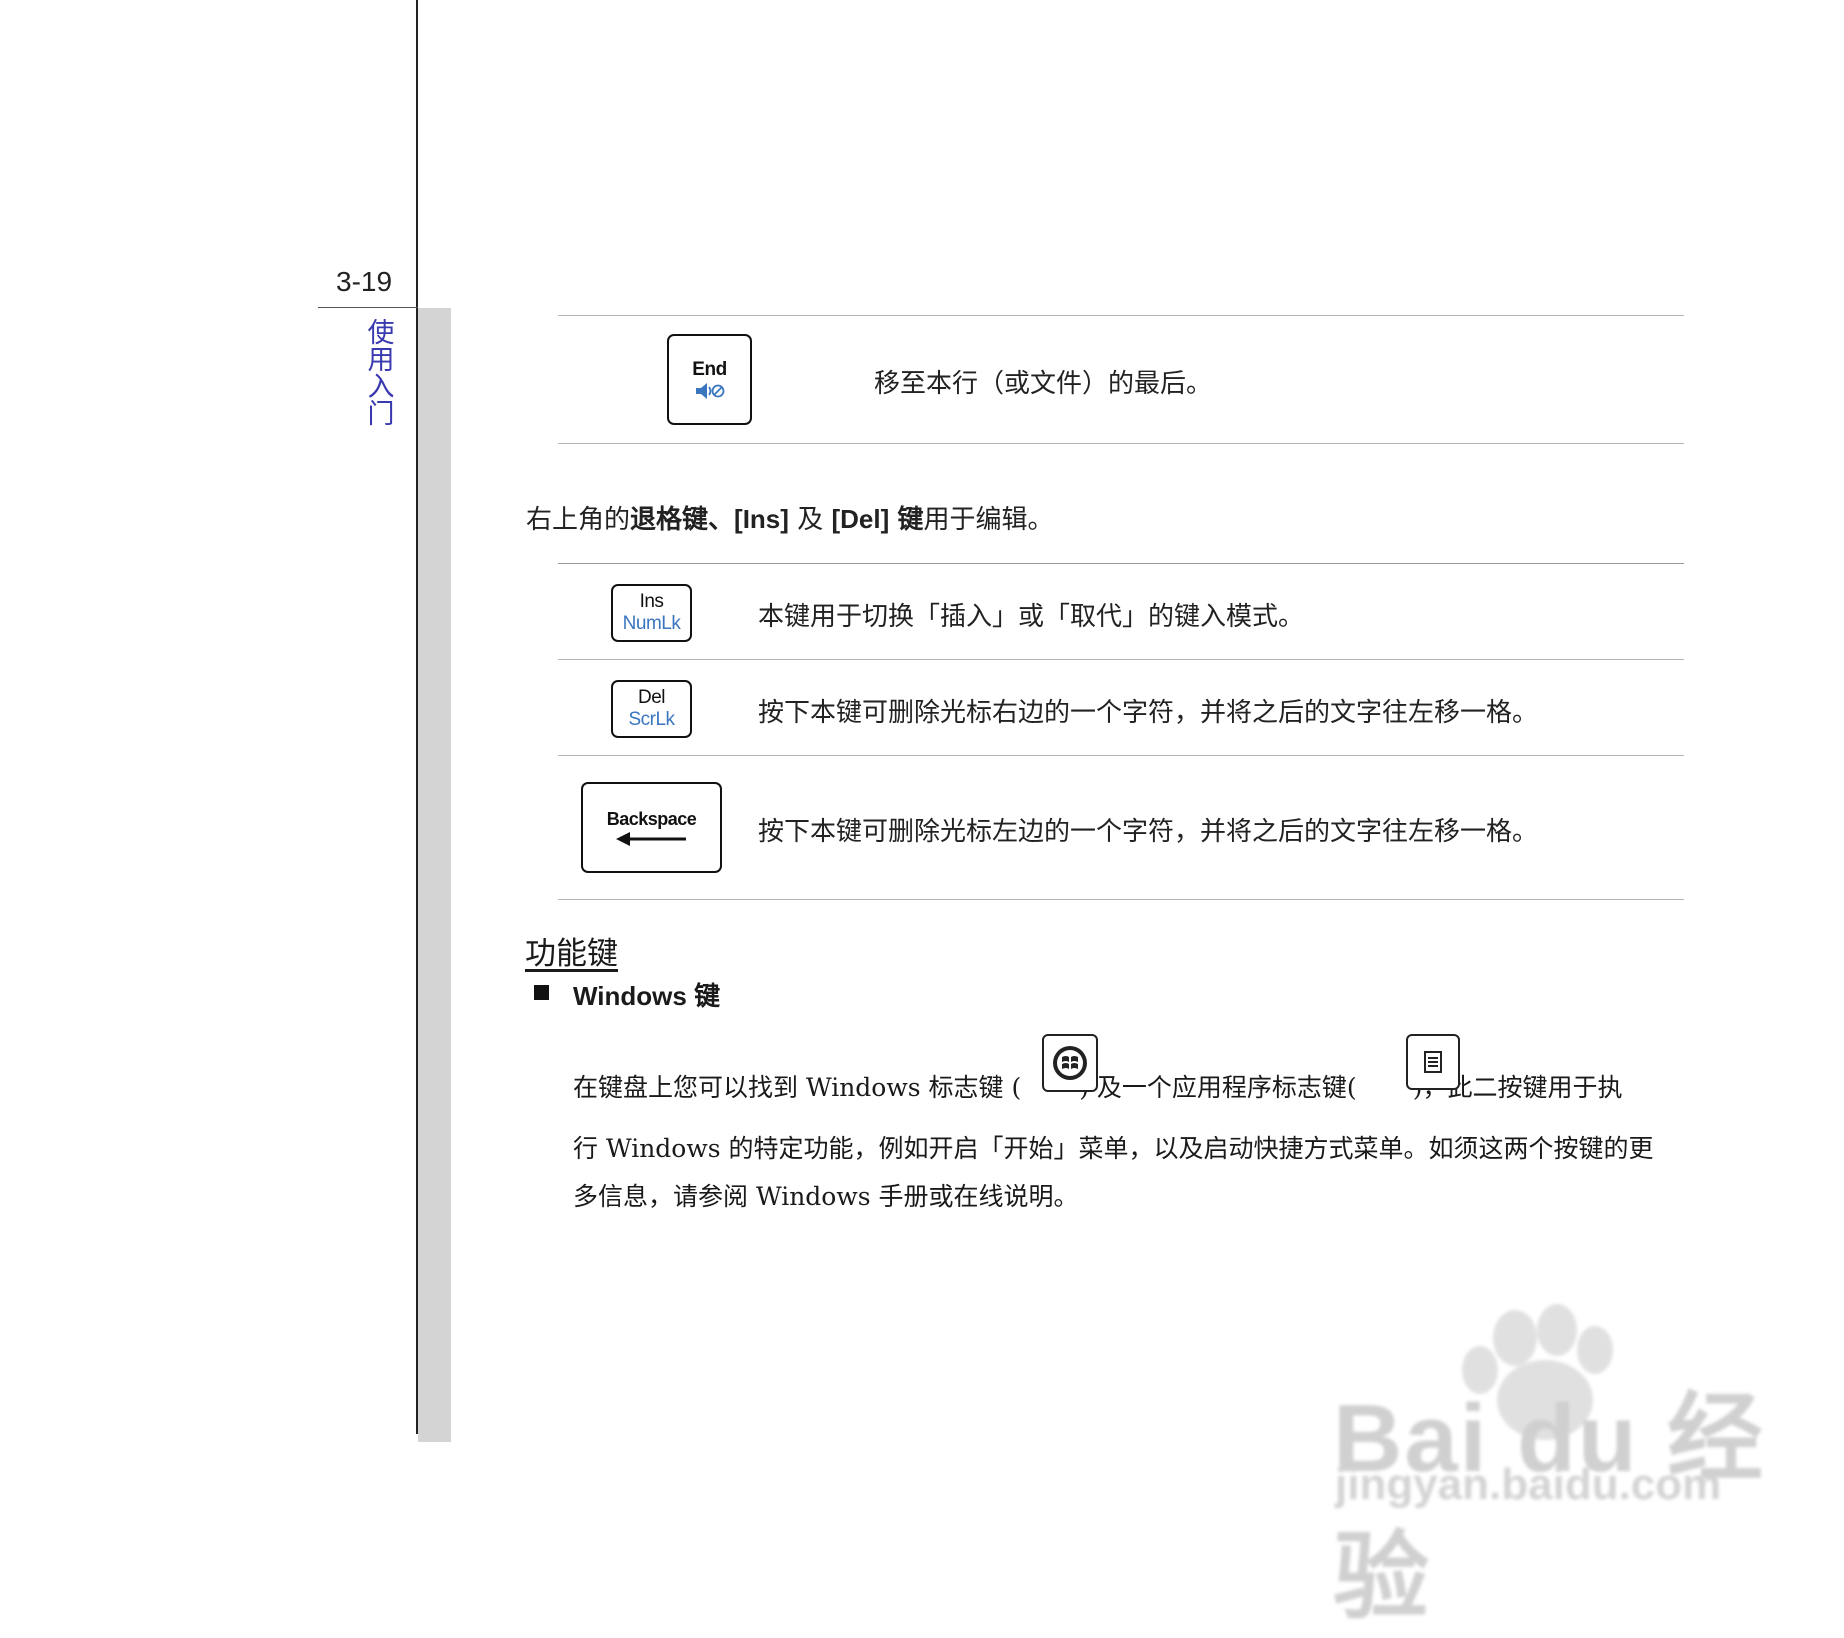  Describe the element at coordinates (651, 623) in the screenshot. I see `ins-key-bottom: NumLk` at that location.